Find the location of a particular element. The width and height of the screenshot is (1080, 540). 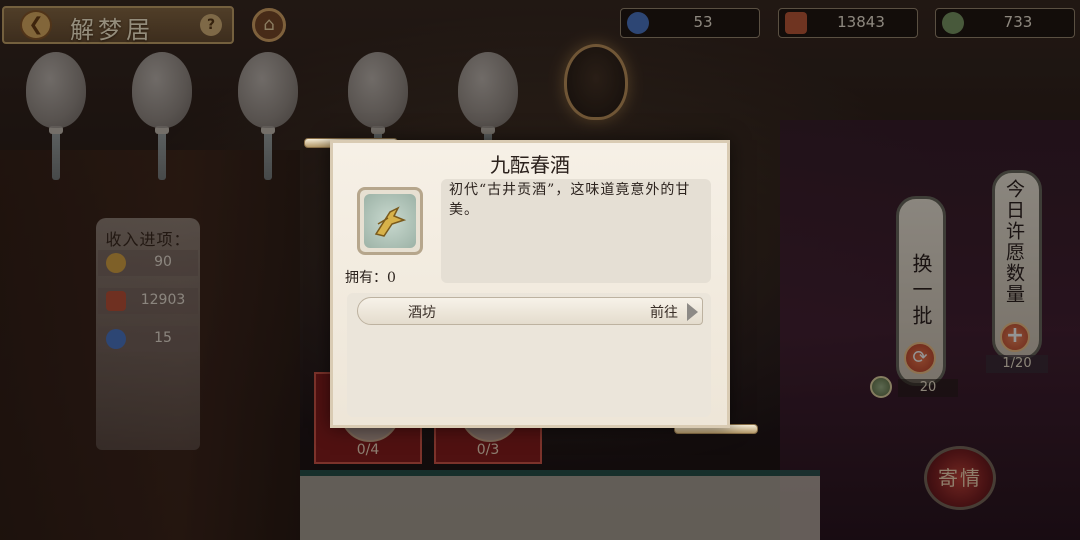

item-description: 初代“古井贡酒”，这味道竟意外的甘美。 is located at coordinates (570, 200).